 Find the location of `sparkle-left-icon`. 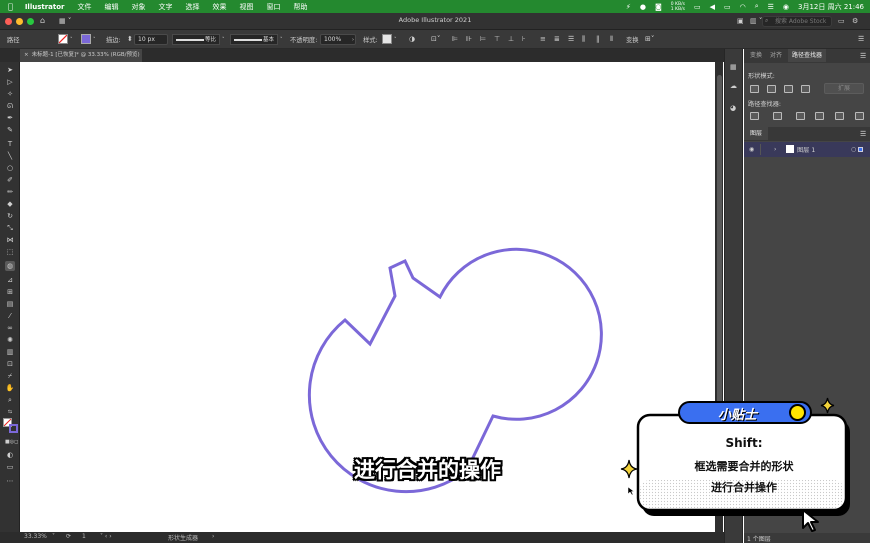

sparkle-left-icon is located at coordinates (629, 469).